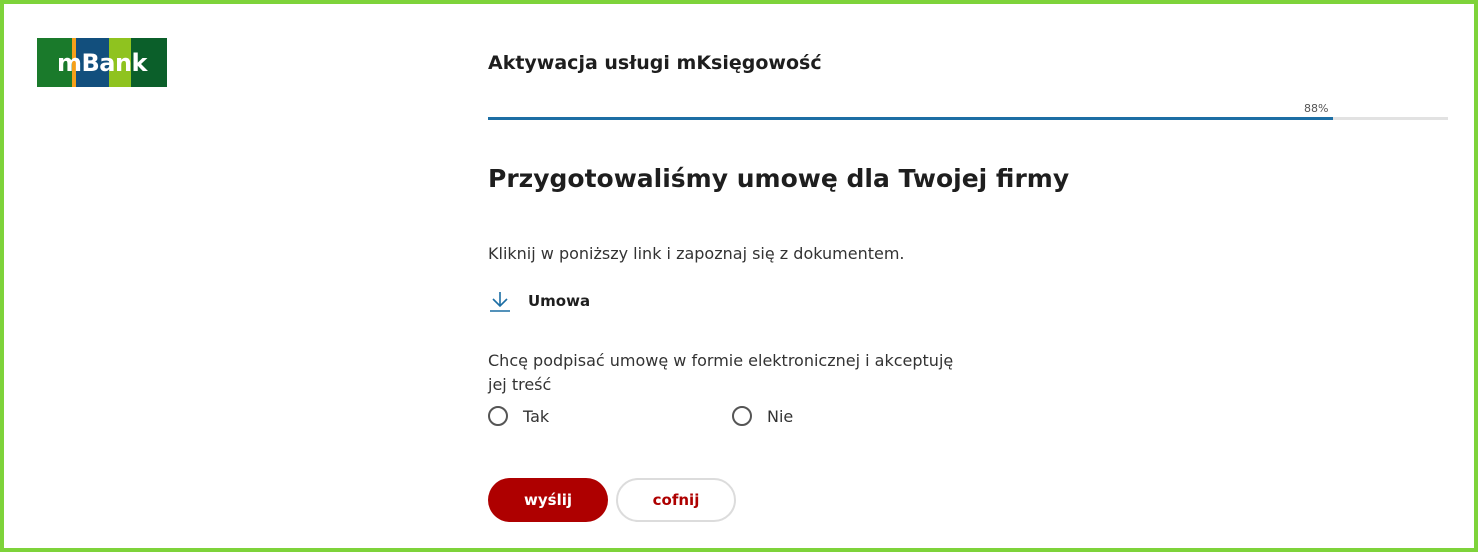  I want to click on contract-download-link: Umowa, so click(539, 301).